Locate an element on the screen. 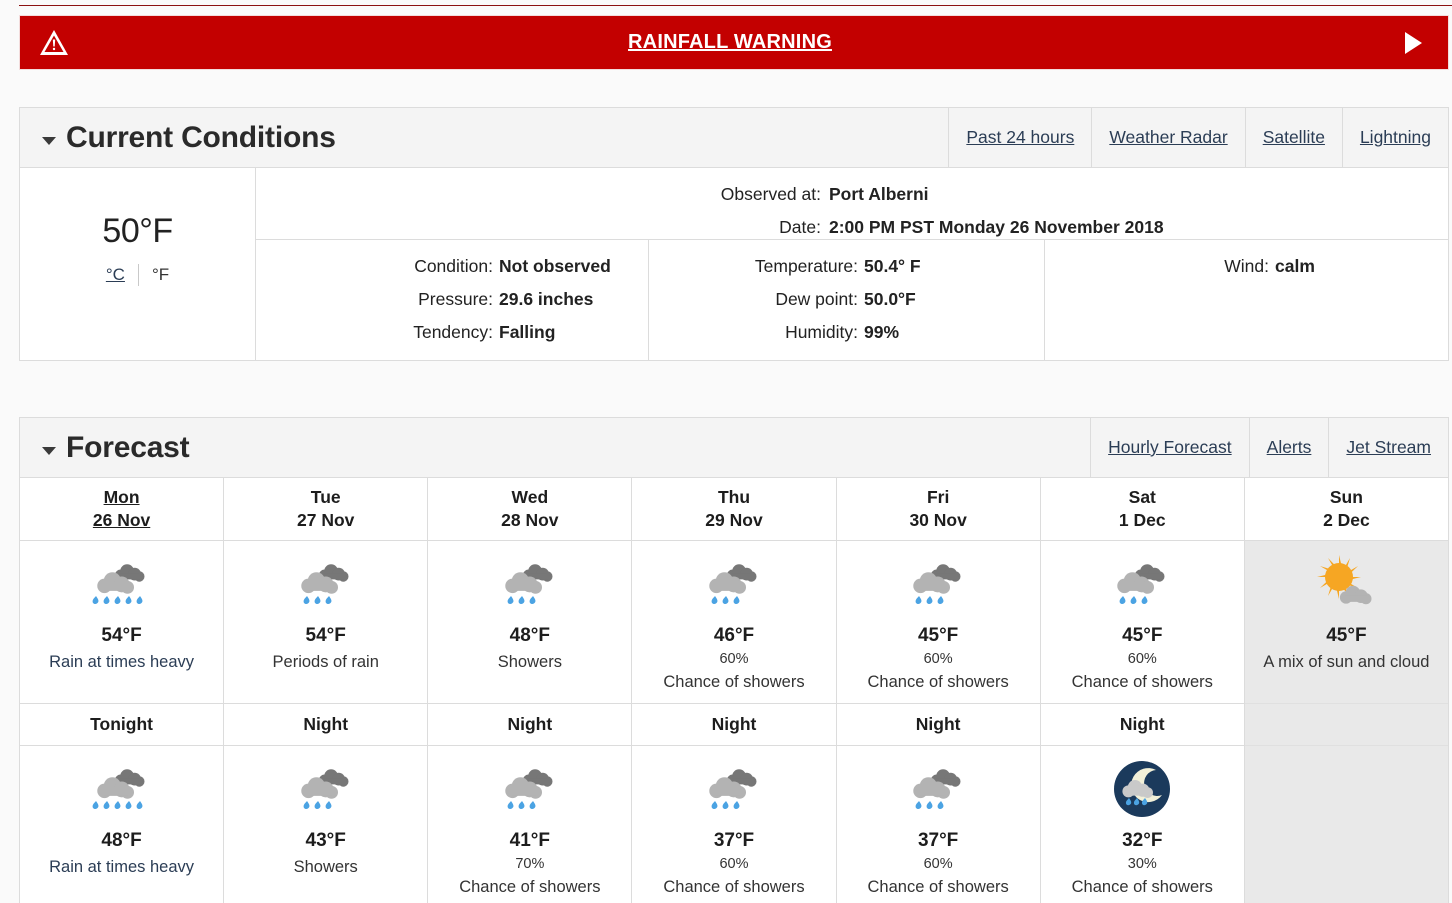  pressure-label: Pressure: is located at coordinates (455, 299).